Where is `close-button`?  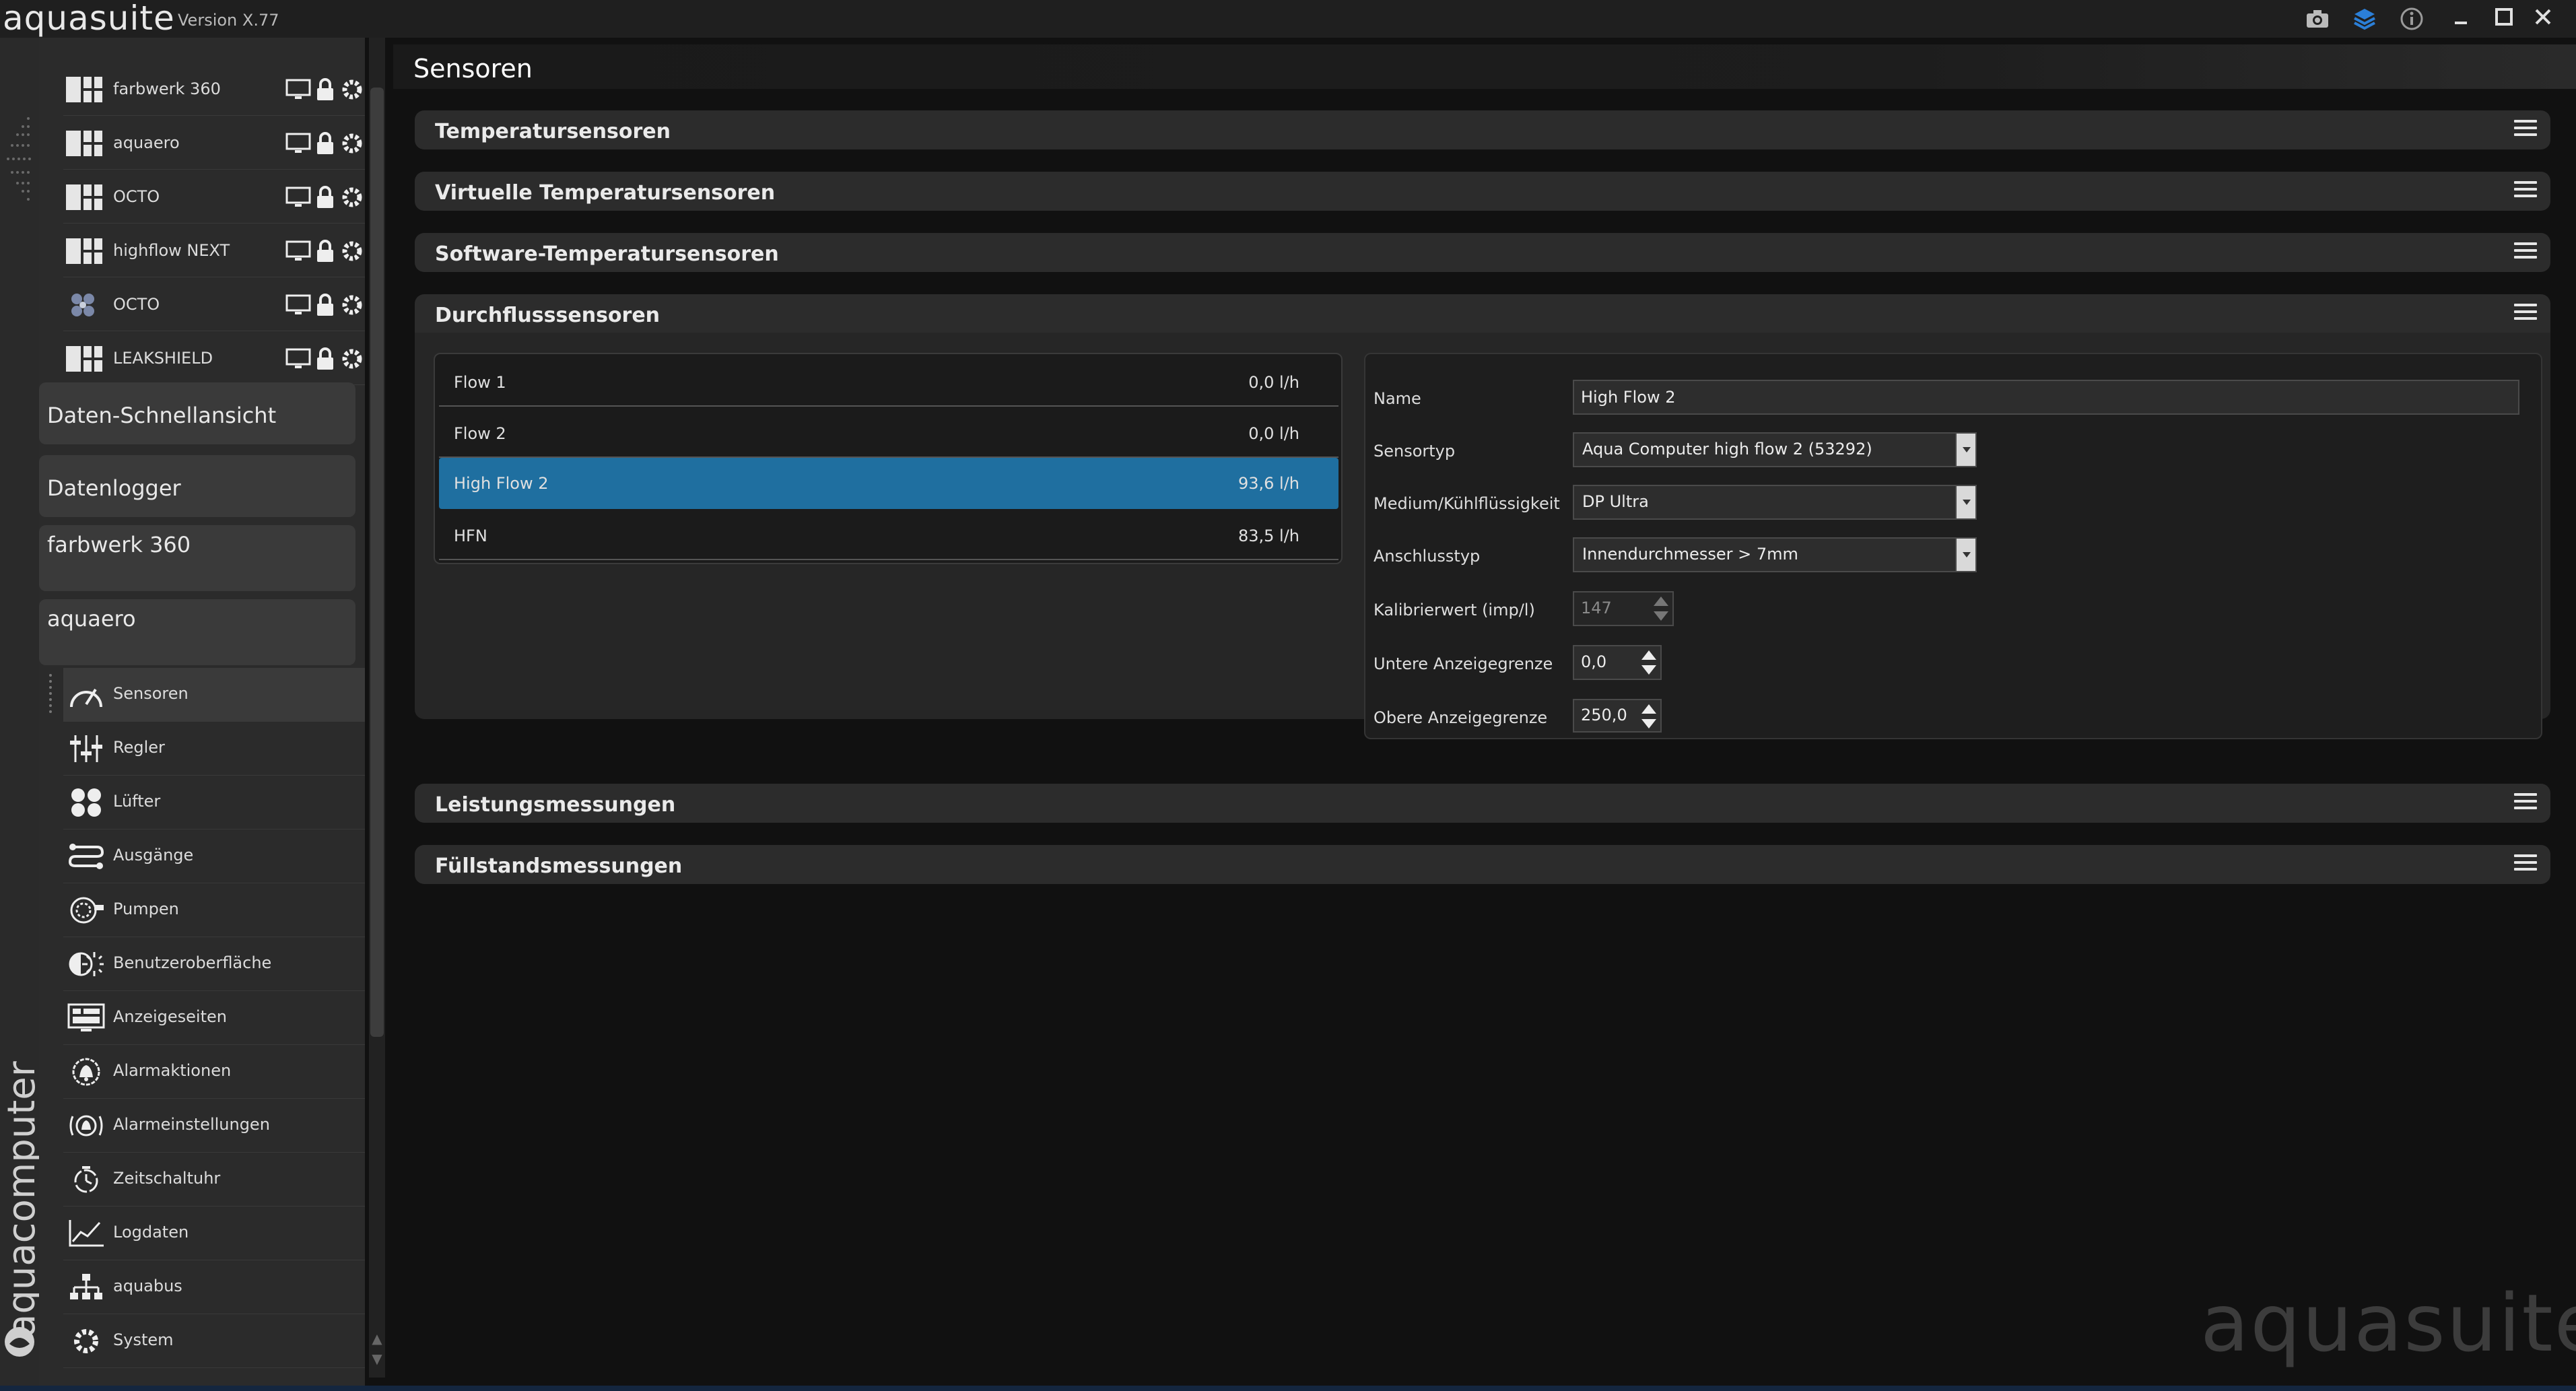 close-button is located at coordinates (2543, 17).